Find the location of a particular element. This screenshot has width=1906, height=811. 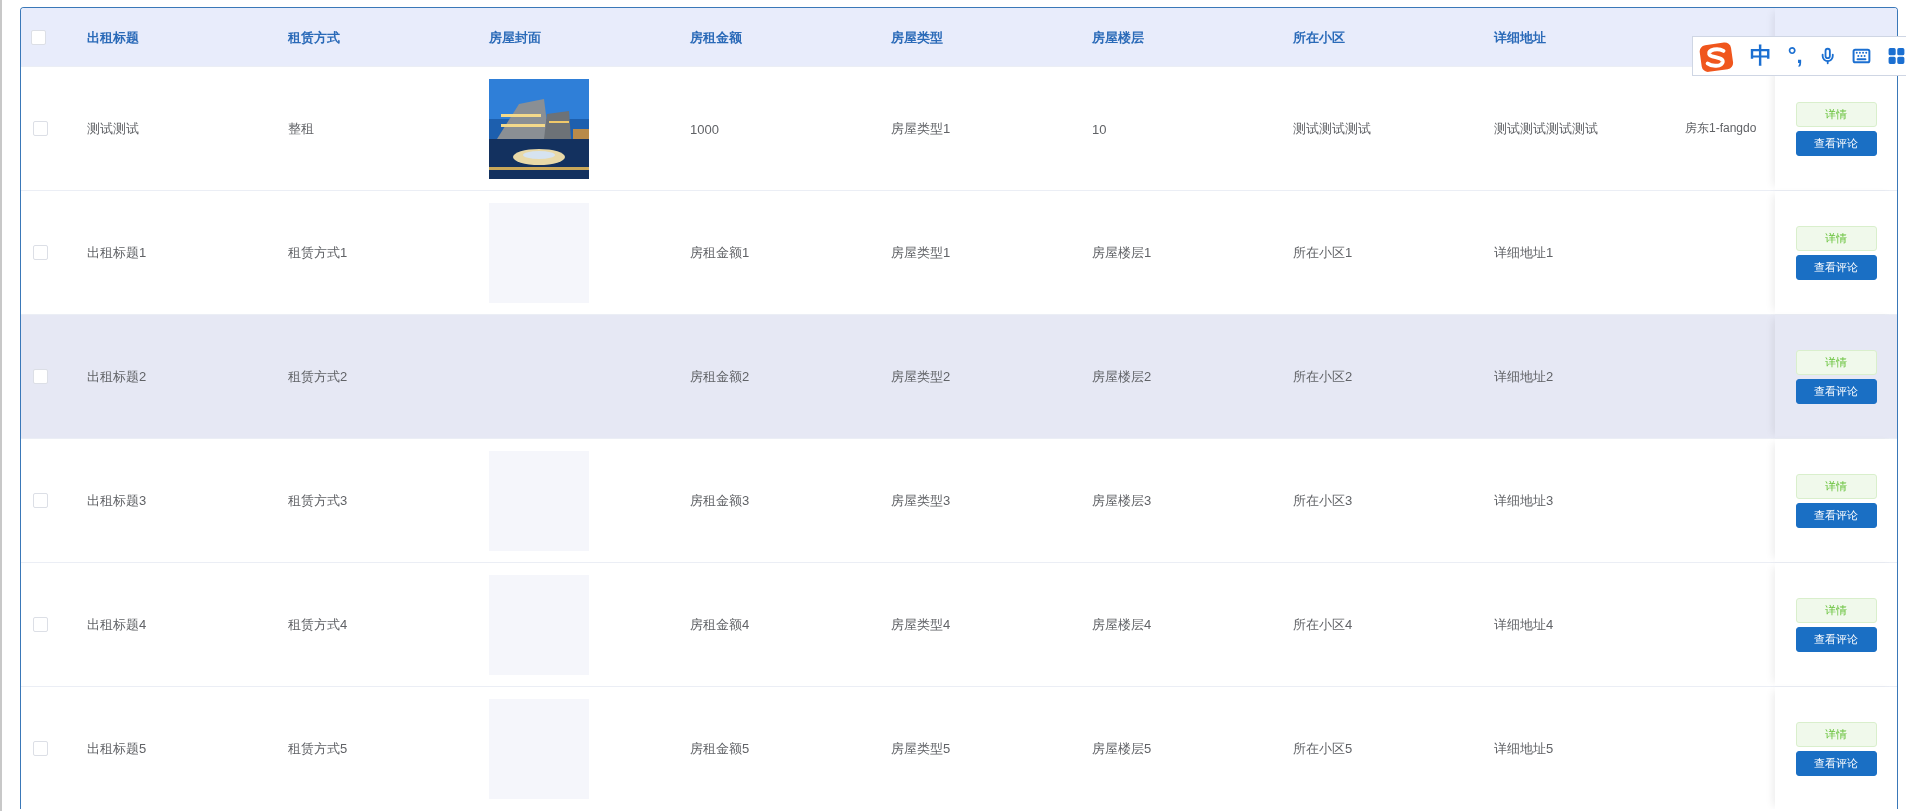

table-cell-text: 出租标题5 is located at coordinates (116, 748).